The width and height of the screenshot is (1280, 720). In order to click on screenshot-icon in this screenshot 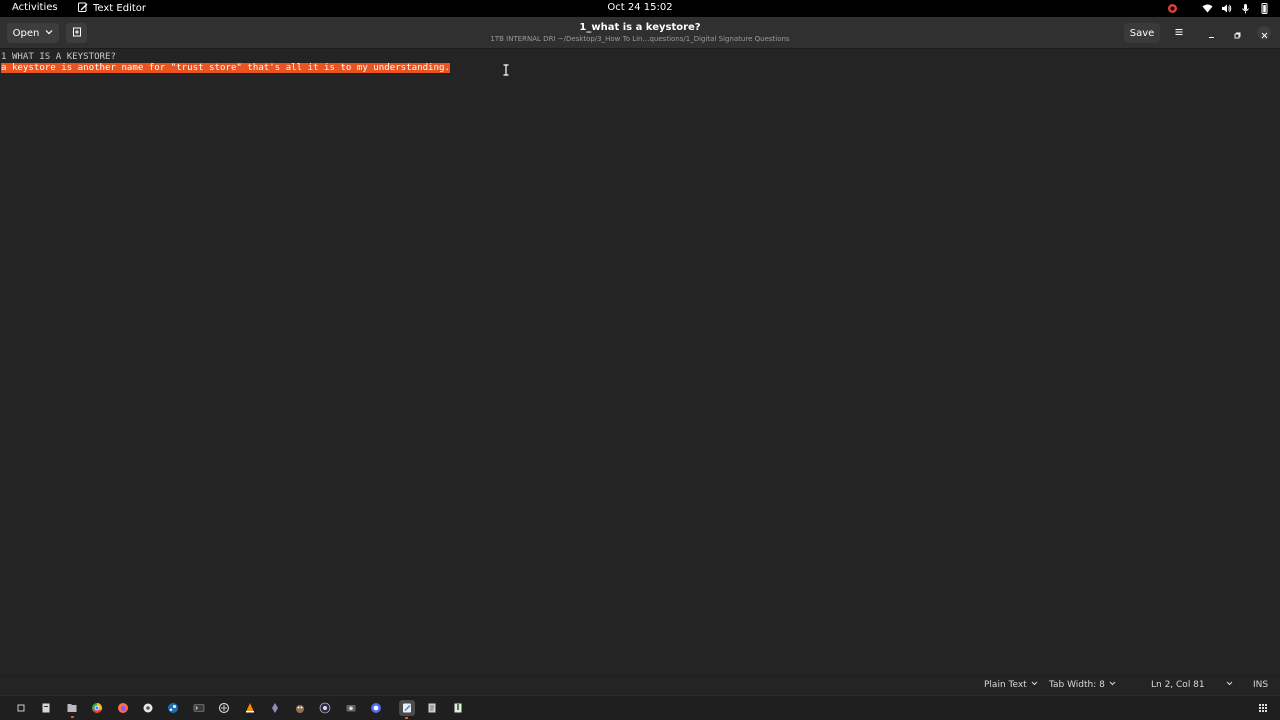, I will do `click(351, 708)`.